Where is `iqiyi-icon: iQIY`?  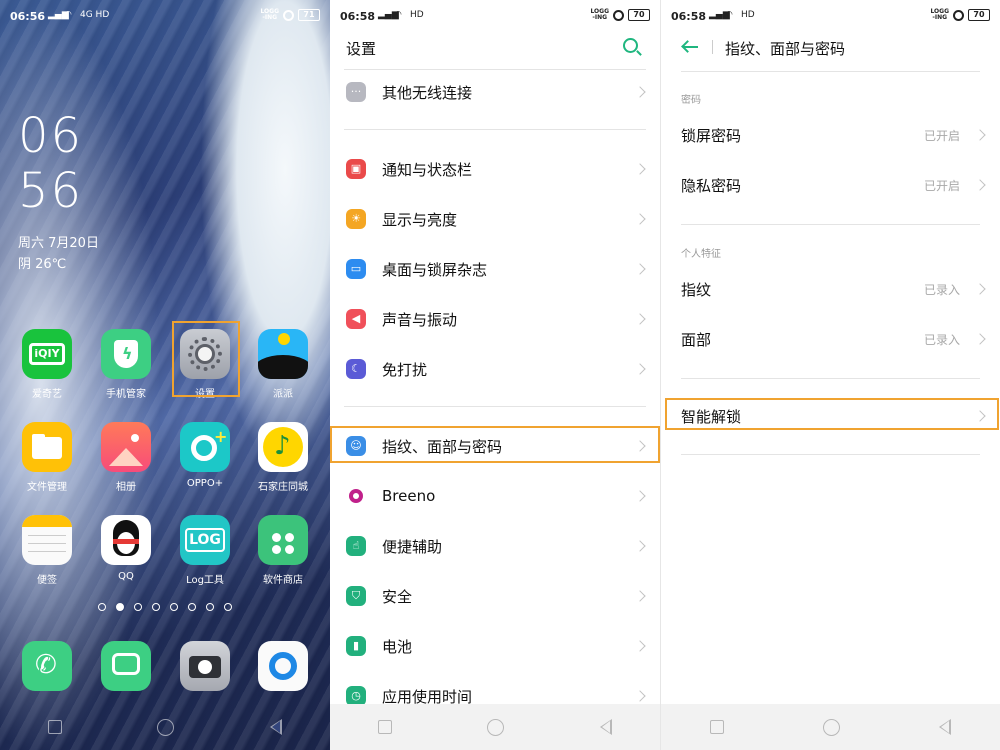 iqiyi-icon: iQIY is located at coordinates (47, 354).